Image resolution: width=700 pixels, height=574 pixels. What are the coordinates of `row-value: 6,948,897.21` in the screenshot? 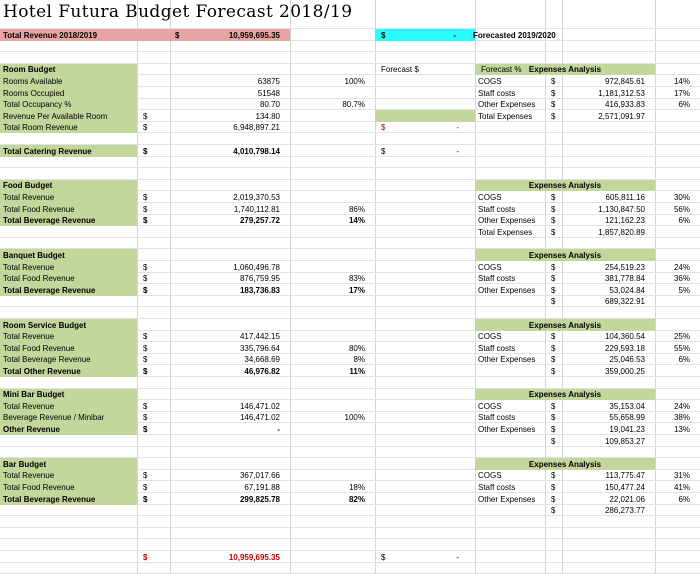 It's located at (210, 127).